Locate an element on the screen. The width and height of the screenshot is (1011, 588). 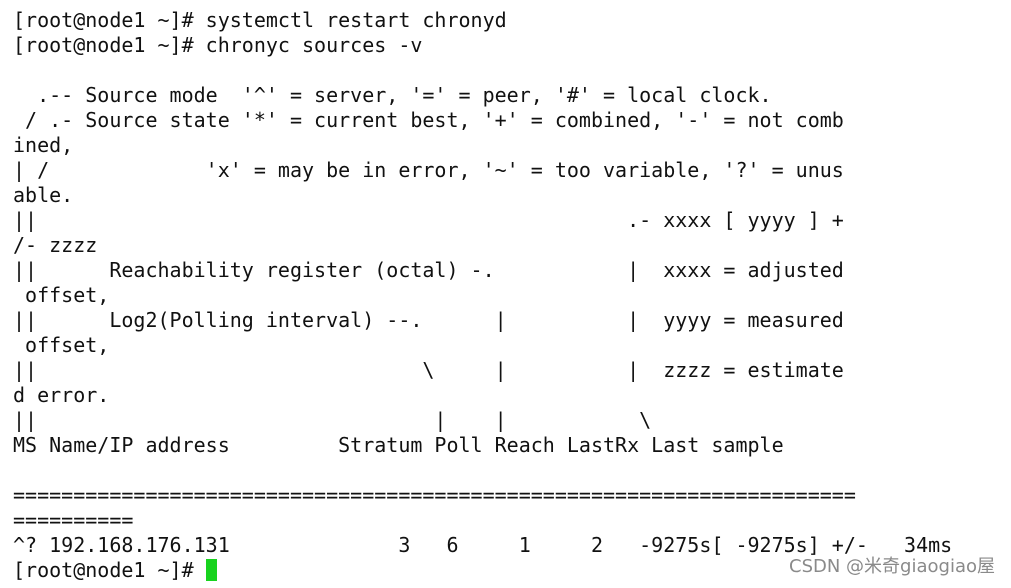
terminal-line: || | | \ is located at coordinates (332, 420).